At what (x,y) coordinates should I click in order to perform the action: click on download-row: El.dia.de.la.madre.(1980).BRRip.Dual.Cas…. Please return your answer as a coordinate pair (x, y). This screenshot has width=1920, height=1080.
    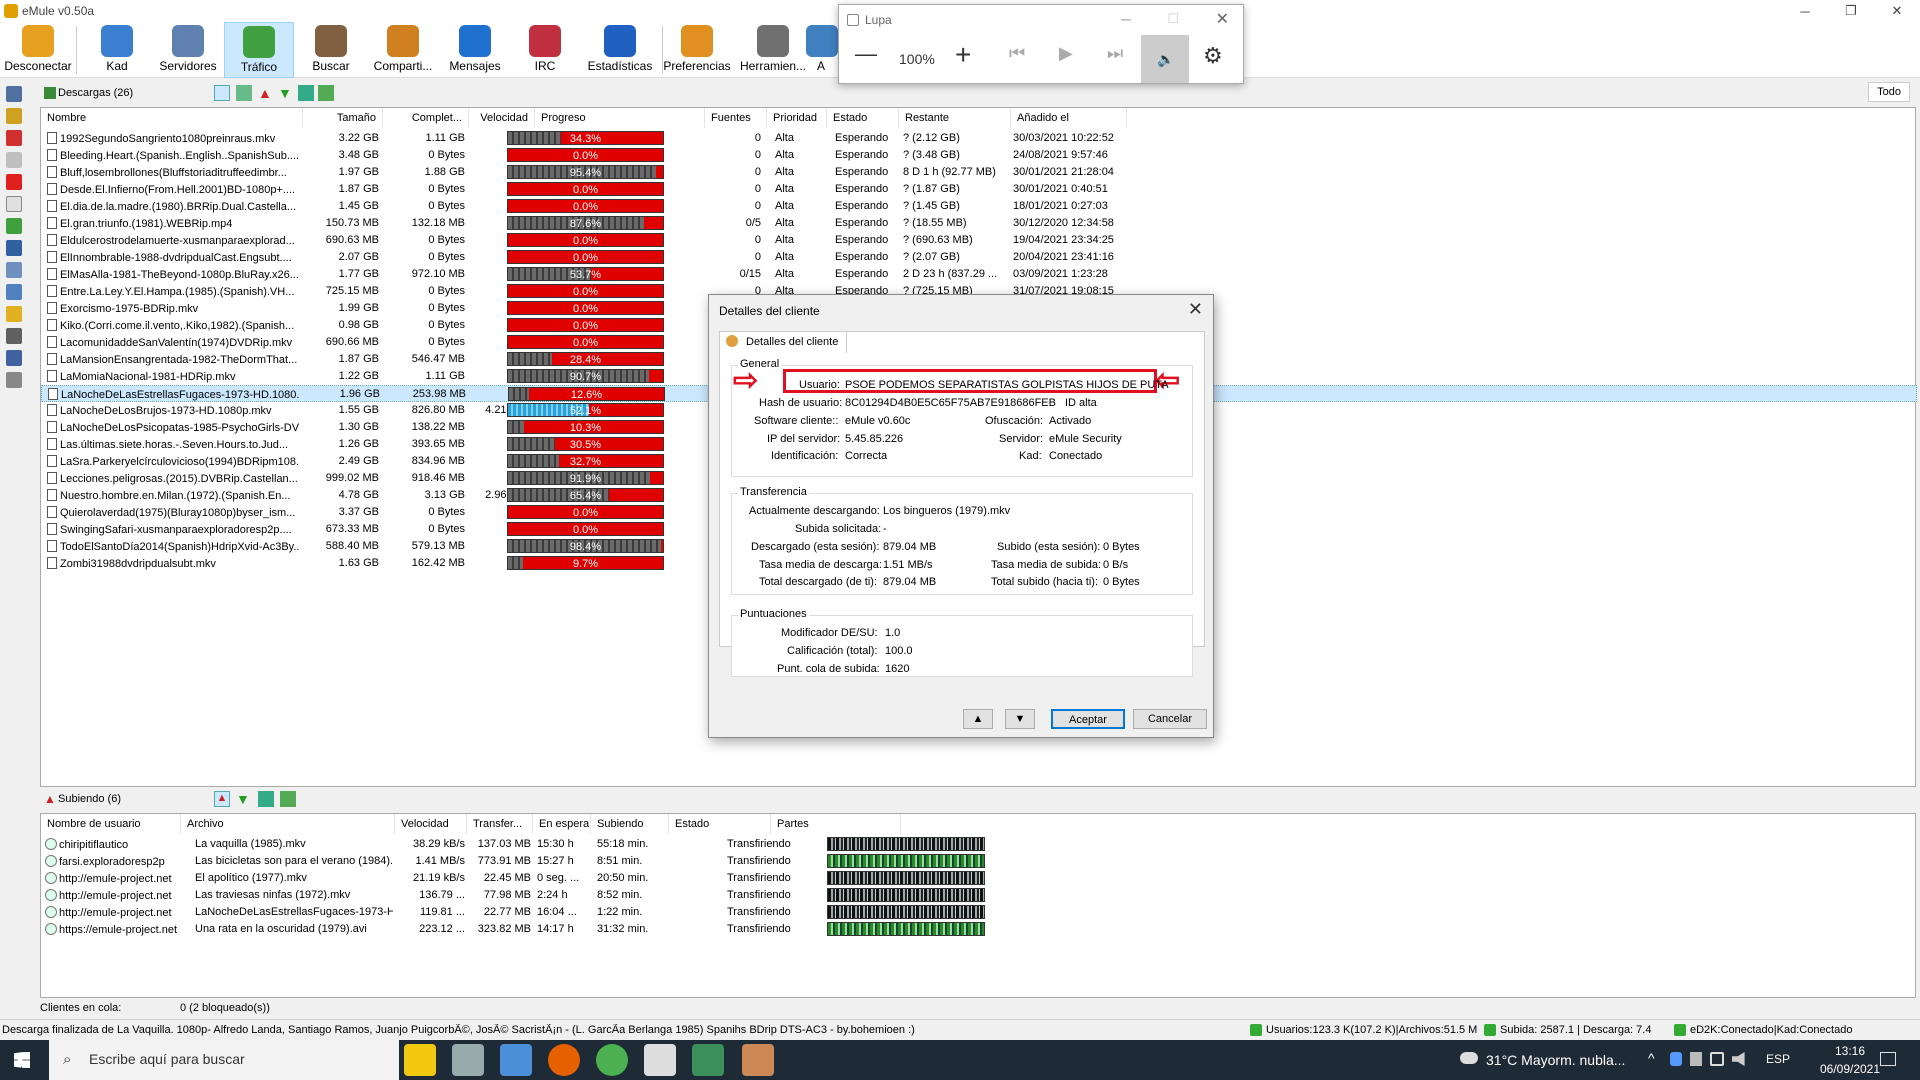
    Looking at the image, I should click on (979, 206).